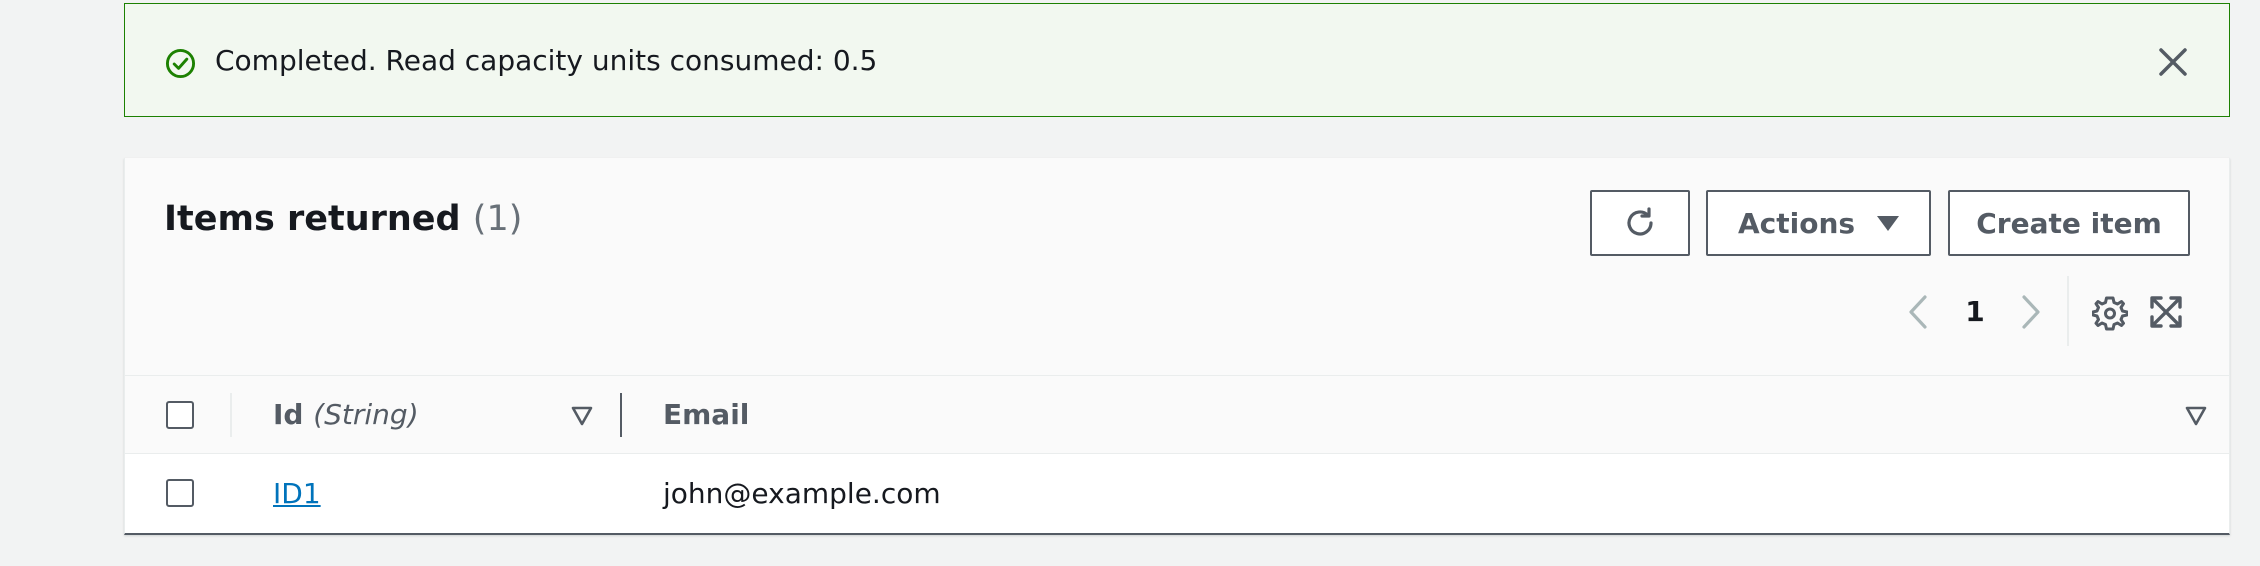 Image resolution: width=2260 pixels, height=566 pixels. What do you see at coordinates (497, 219) in the screenshot?
I see `items-count: (1)` at bounding box center [497, 219].